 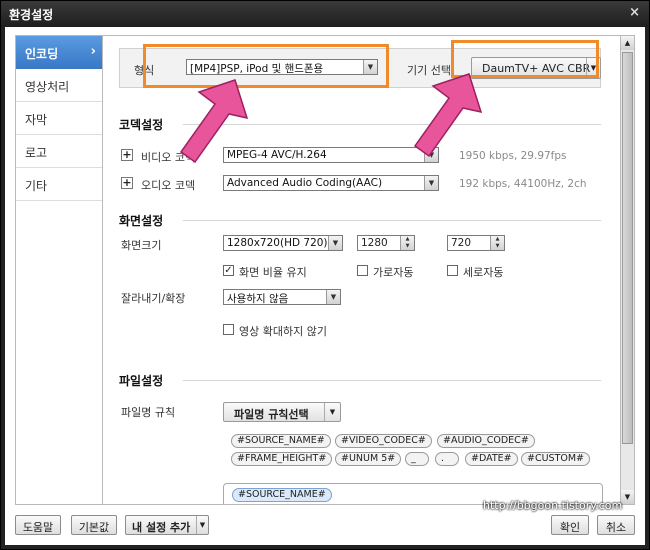 I want to click on crop-value: 사용하지 않음, so click(x=258, y=299).